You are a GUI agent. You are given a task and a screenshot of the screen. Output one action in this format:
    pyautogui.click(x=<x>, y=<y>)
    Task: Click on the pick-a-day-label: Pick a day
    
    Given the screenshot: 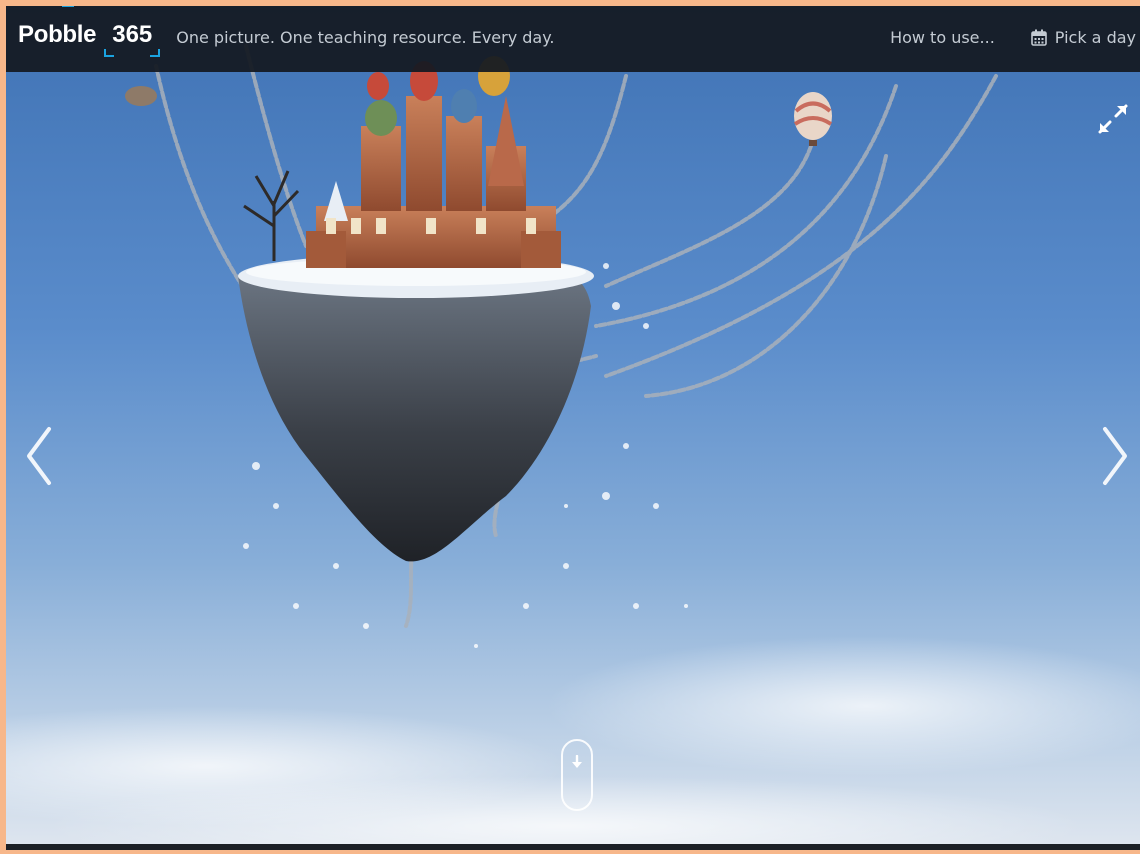 What is the action you would take?
    pyautogui.click(x=1095, y=37)
    